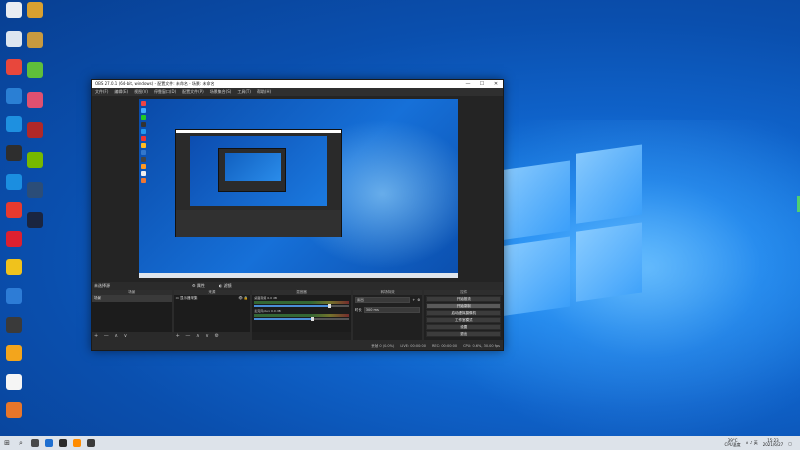  Describe the element at coordinates (464, 306) in the screenshot. I see `start-recording-button: 开始录制` at that location.